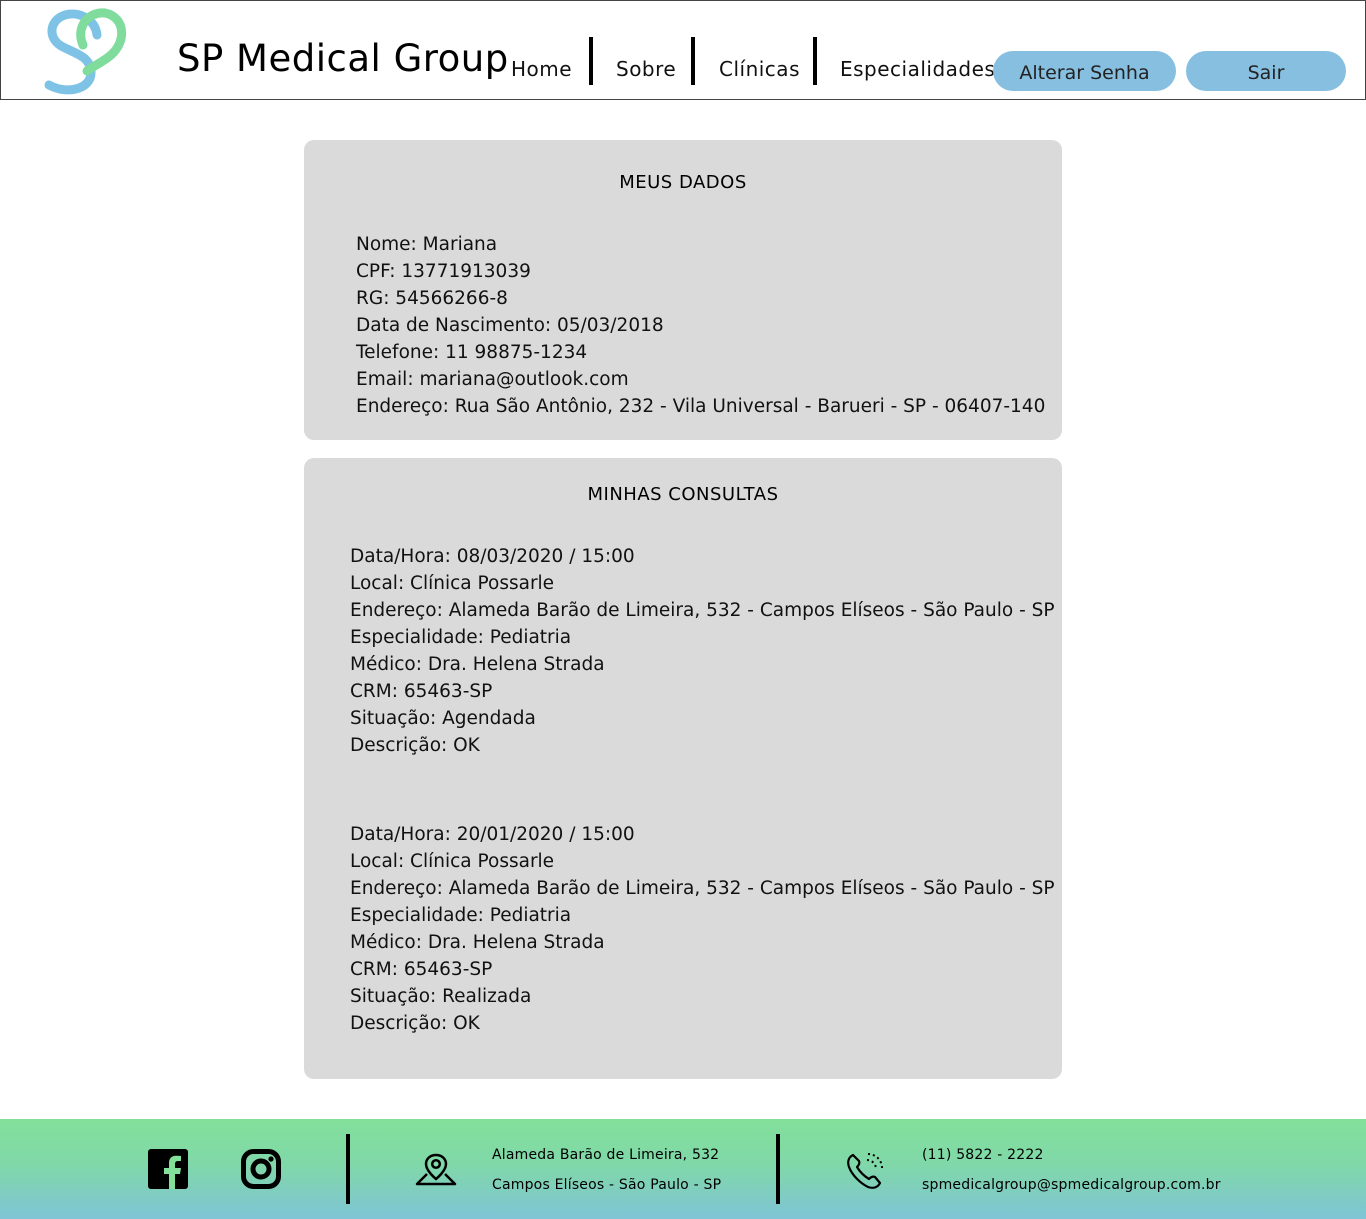  Describe the element at coordinates (492, 379) in the screenshot. I see `patient-email: Email: mariana@outlook.com` at that location.